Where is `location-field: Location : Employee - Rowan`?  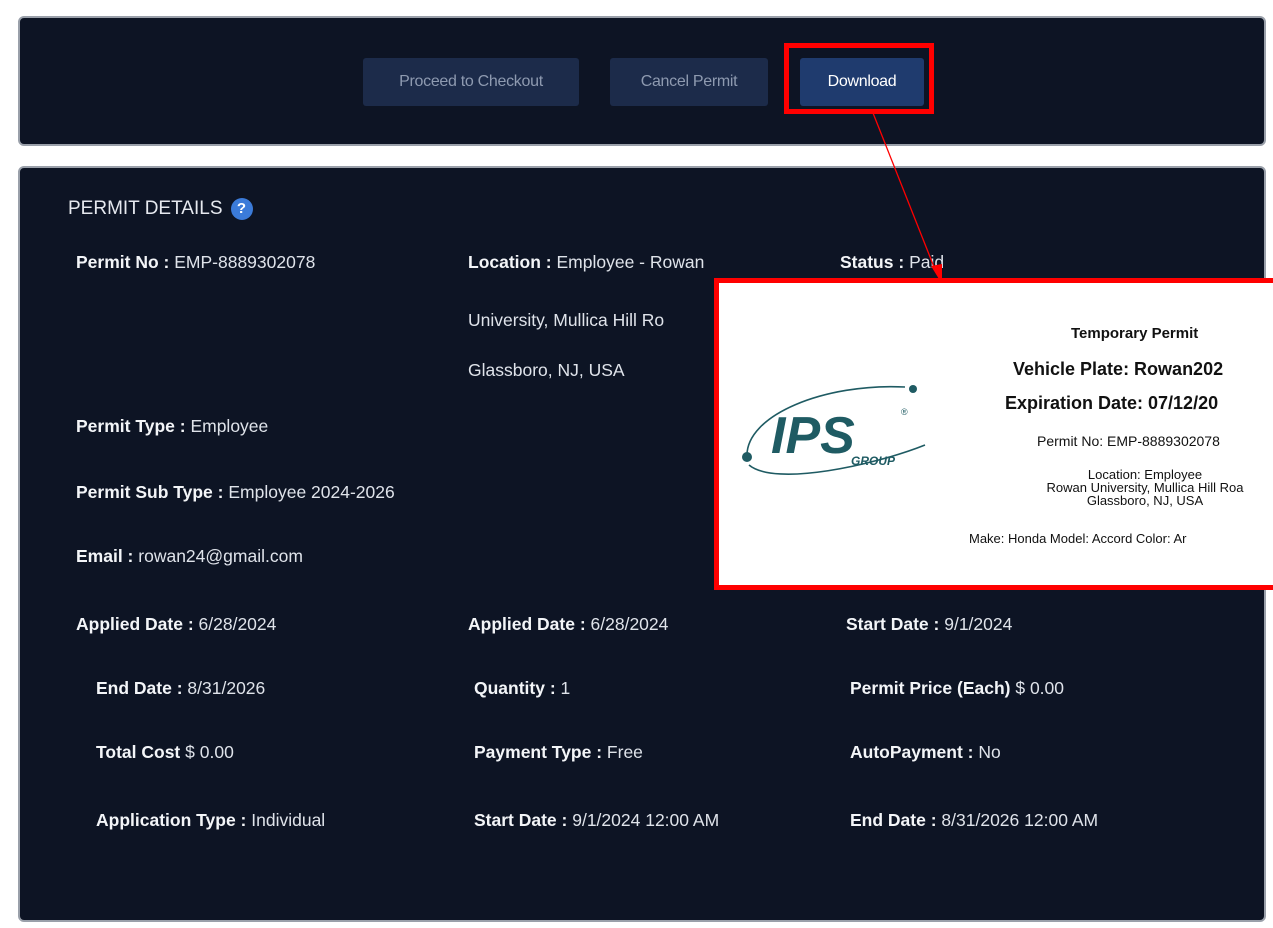 location-field: Location : Employee - Rowan is located at coordinates (586, 262).